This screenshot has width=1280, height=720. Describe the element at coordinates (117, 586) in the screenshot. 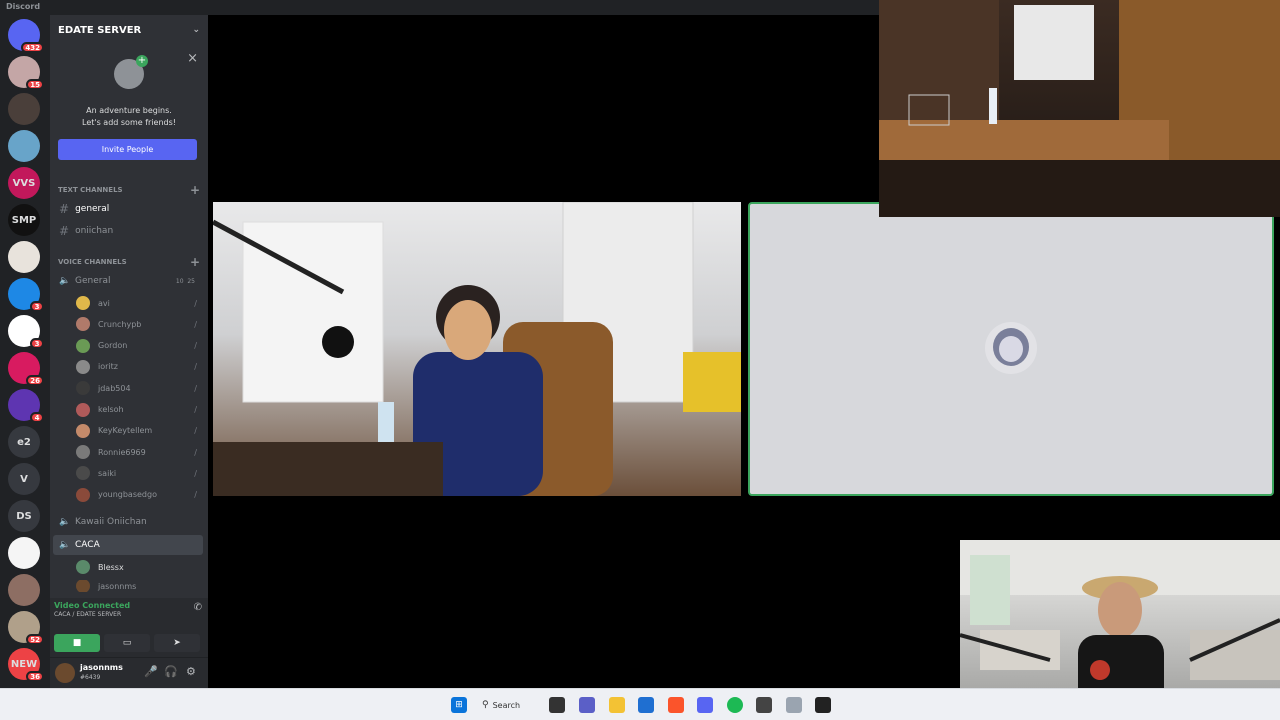

I see `voice-user-name: jasonnms` at that location.